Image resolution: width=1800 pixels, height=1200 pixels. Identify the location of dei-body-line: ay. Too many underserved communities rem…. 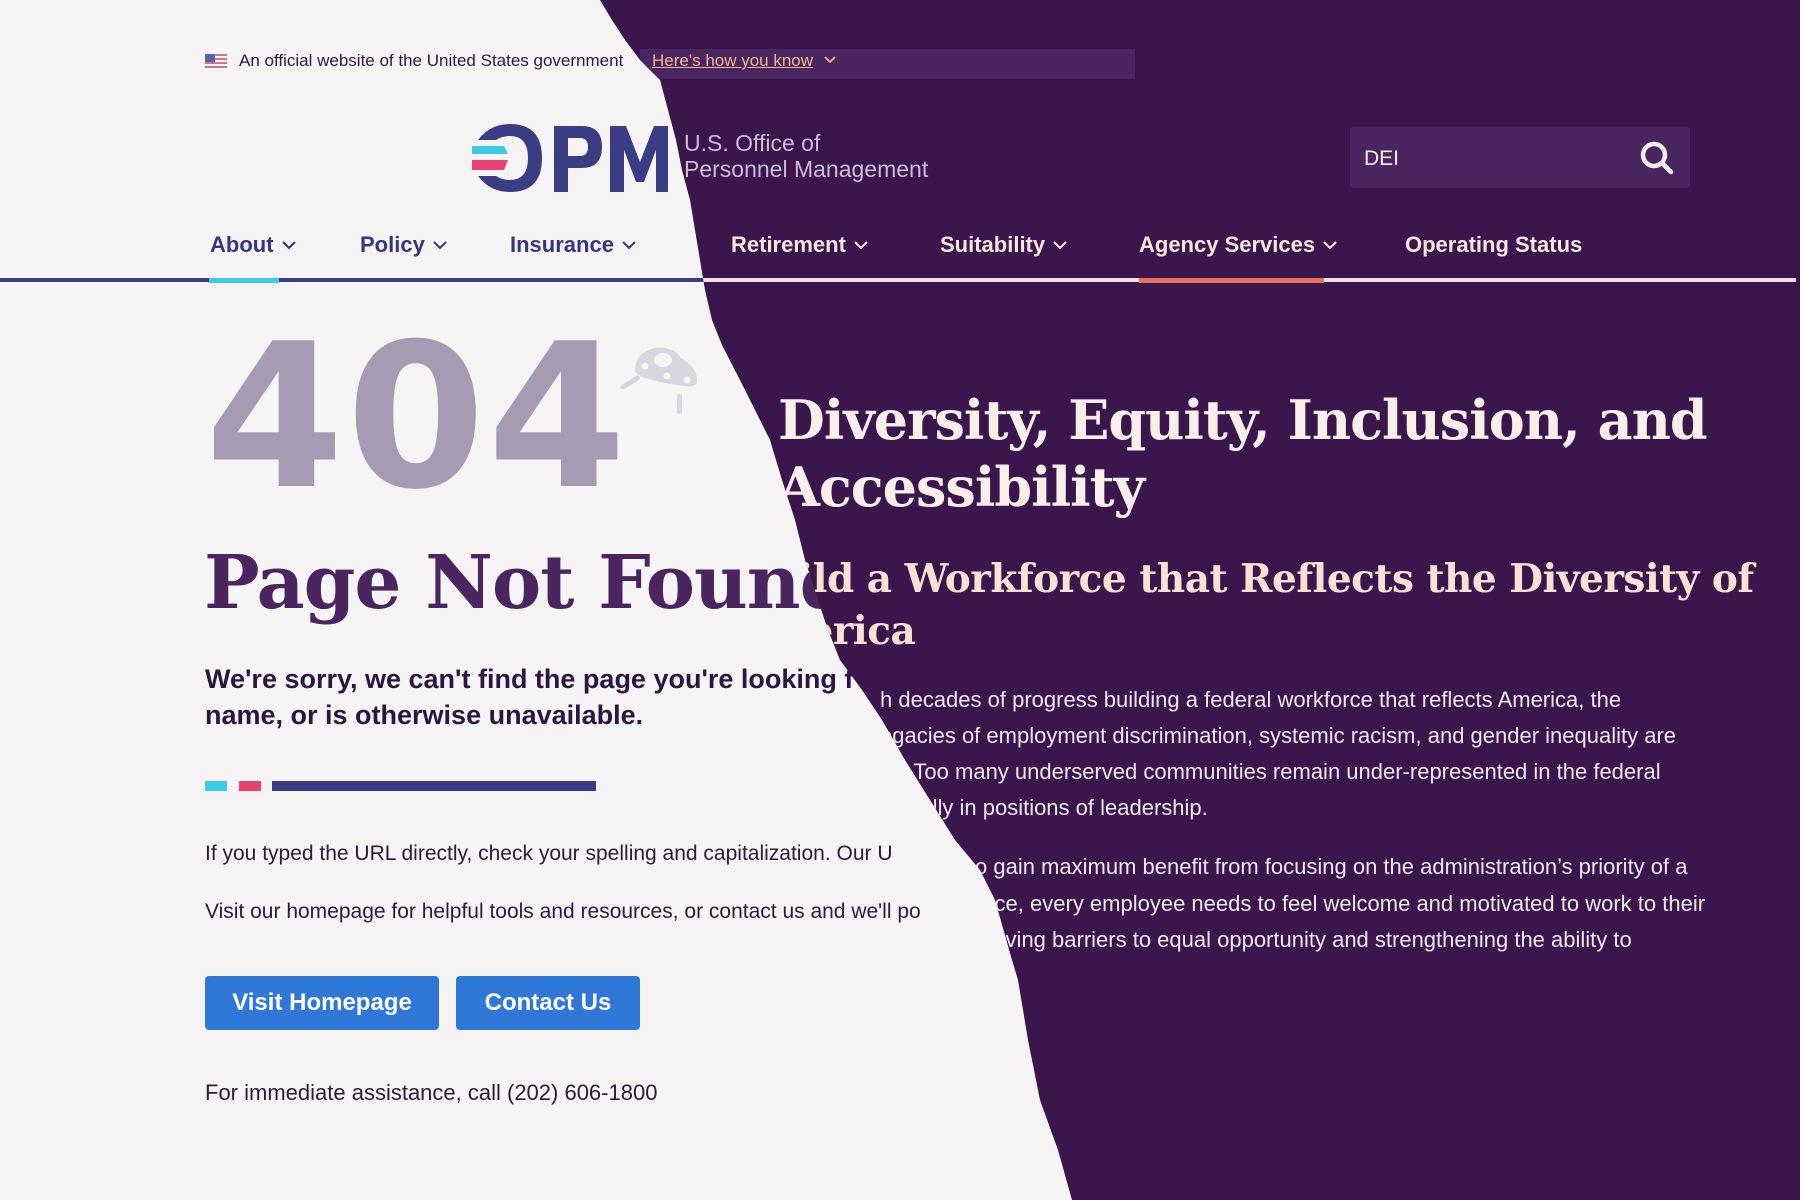
(1270, 771).